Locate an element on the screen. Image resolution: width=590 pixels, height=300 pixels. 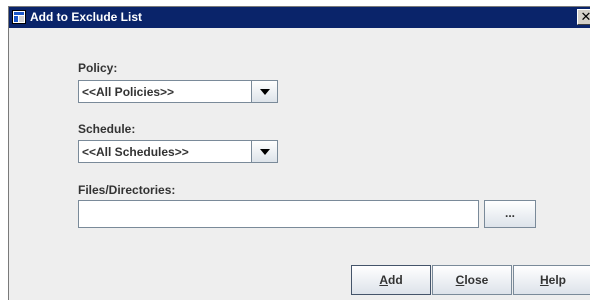
policy-label: Policy: is located at coordinates (98, 68).